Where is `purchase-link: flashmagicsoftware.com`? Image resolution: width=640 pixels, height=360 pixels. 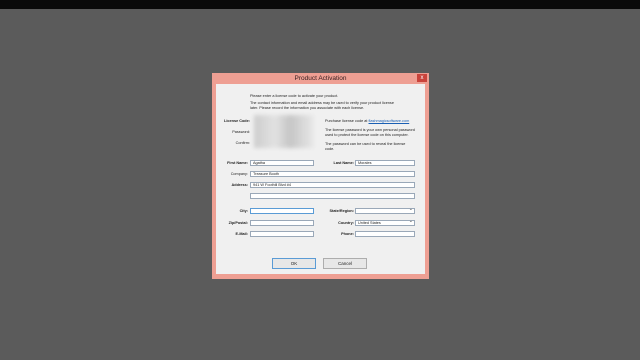 purchase-link: flashmagicsoftware.com is located at coordinates (389, 121).